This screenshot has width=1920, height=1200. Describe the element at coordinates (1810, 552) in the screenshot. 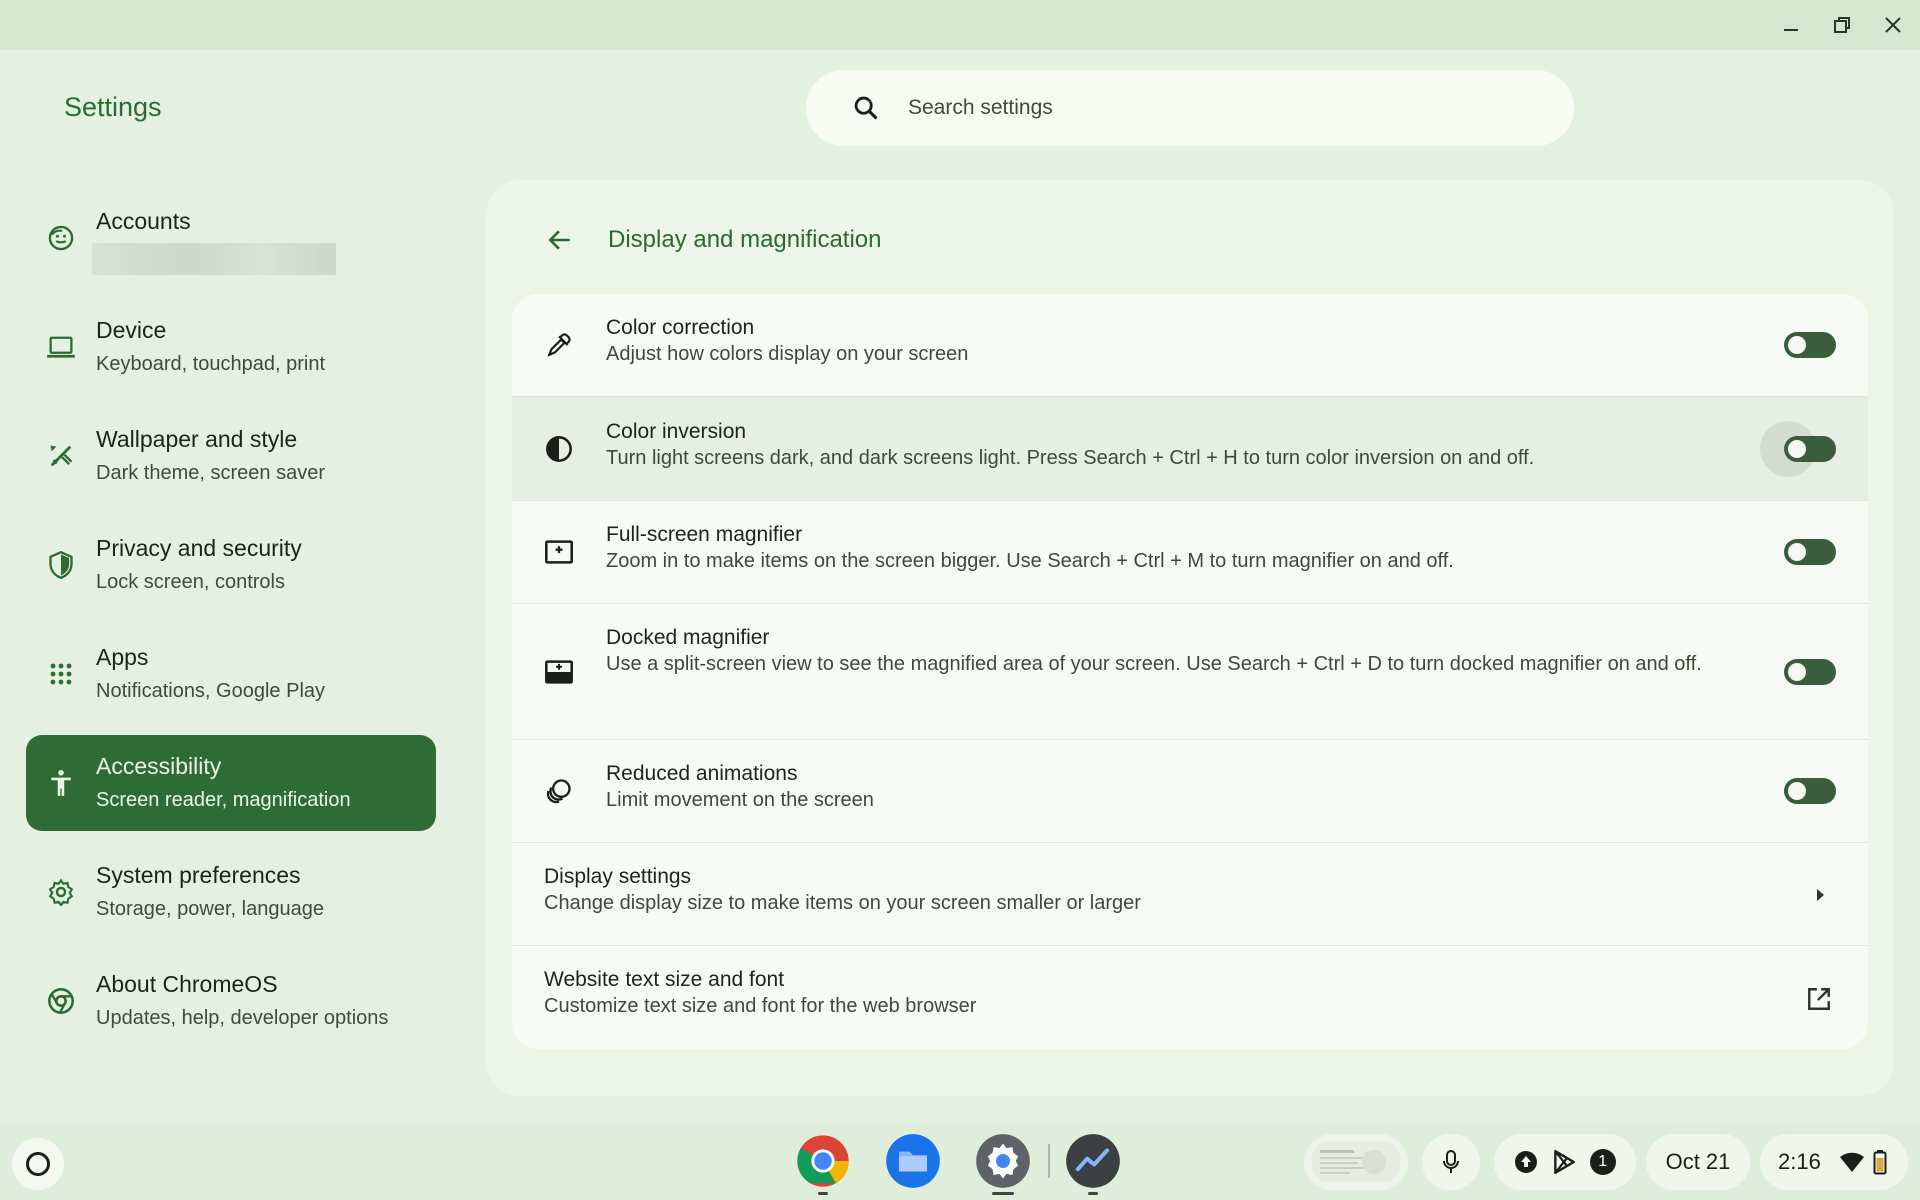

I see `fullscreen-magnifier-toggle` at that location.